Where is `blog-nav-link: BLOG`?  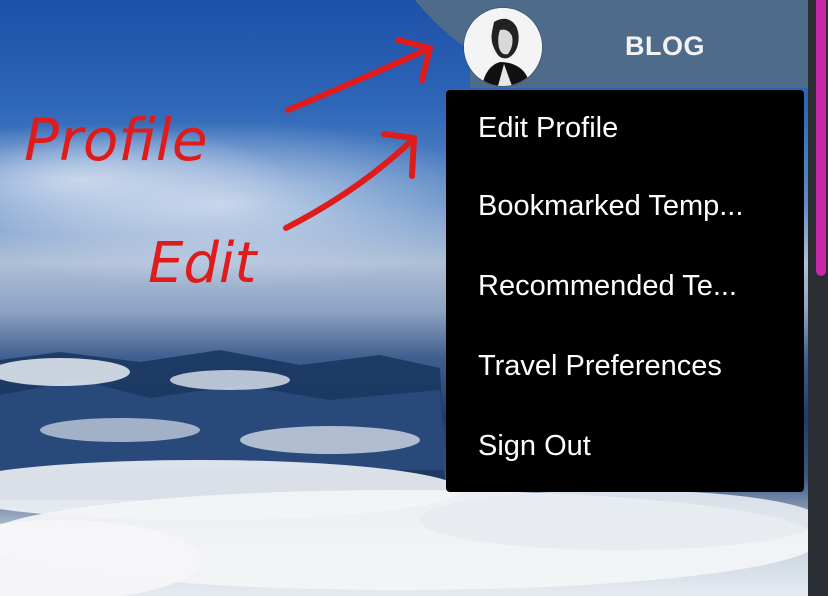
blog-nav-link: BLOG is located at coordinates (665, 46).